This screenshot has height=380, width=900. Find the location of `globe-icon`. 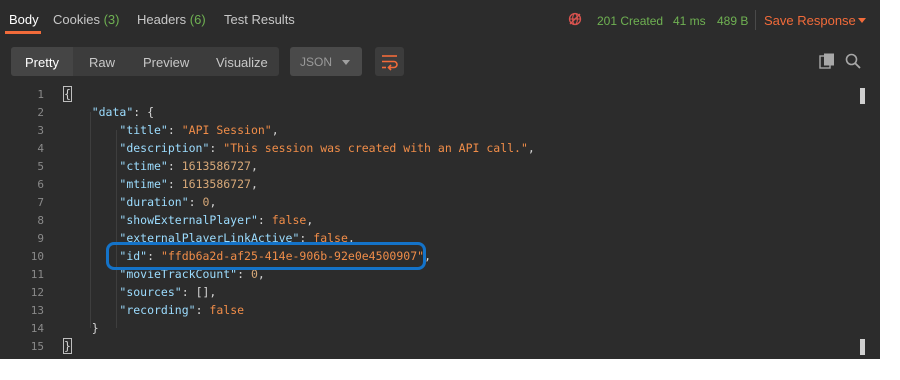

globe-icon is located at coordinates (575, 19).